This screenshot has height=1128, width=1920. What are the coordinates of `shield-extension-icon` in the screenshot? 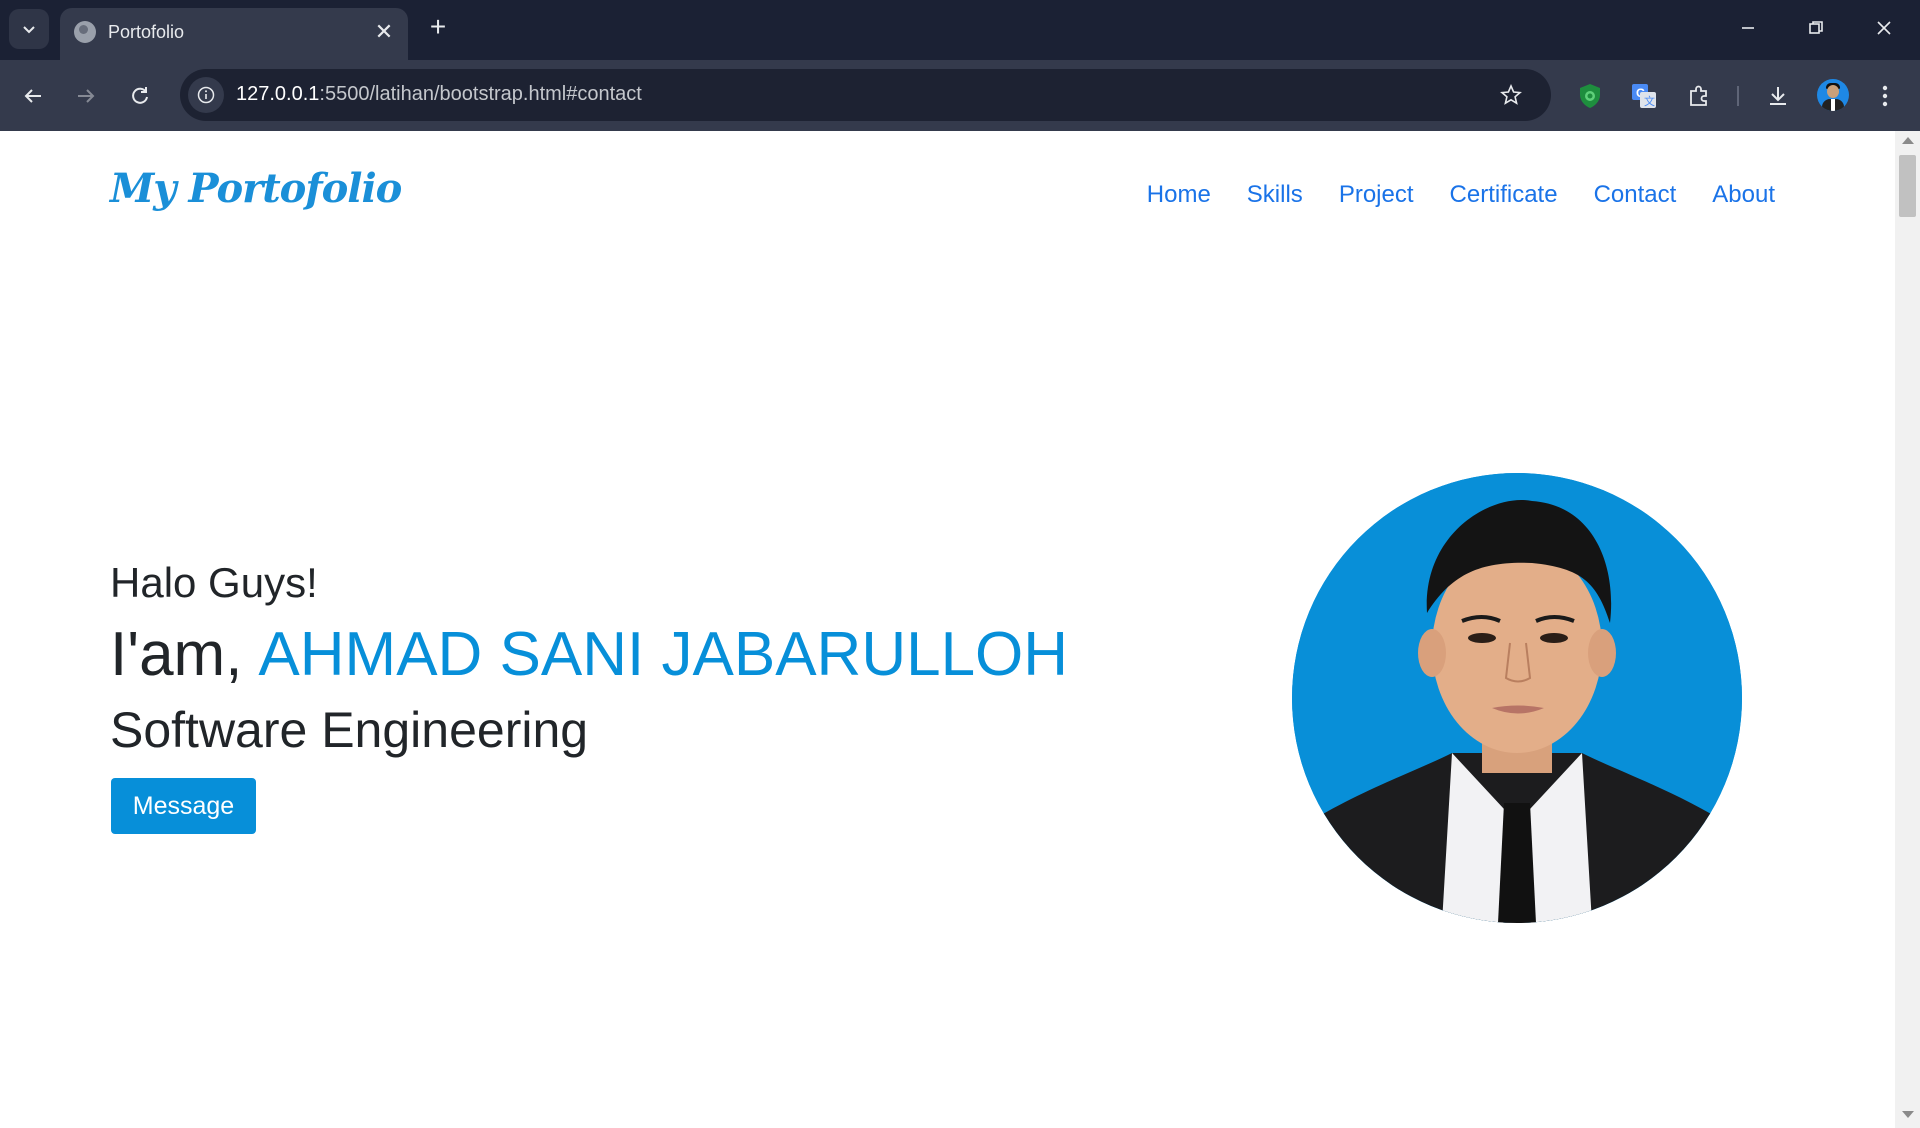 It's located at (1590, 96).